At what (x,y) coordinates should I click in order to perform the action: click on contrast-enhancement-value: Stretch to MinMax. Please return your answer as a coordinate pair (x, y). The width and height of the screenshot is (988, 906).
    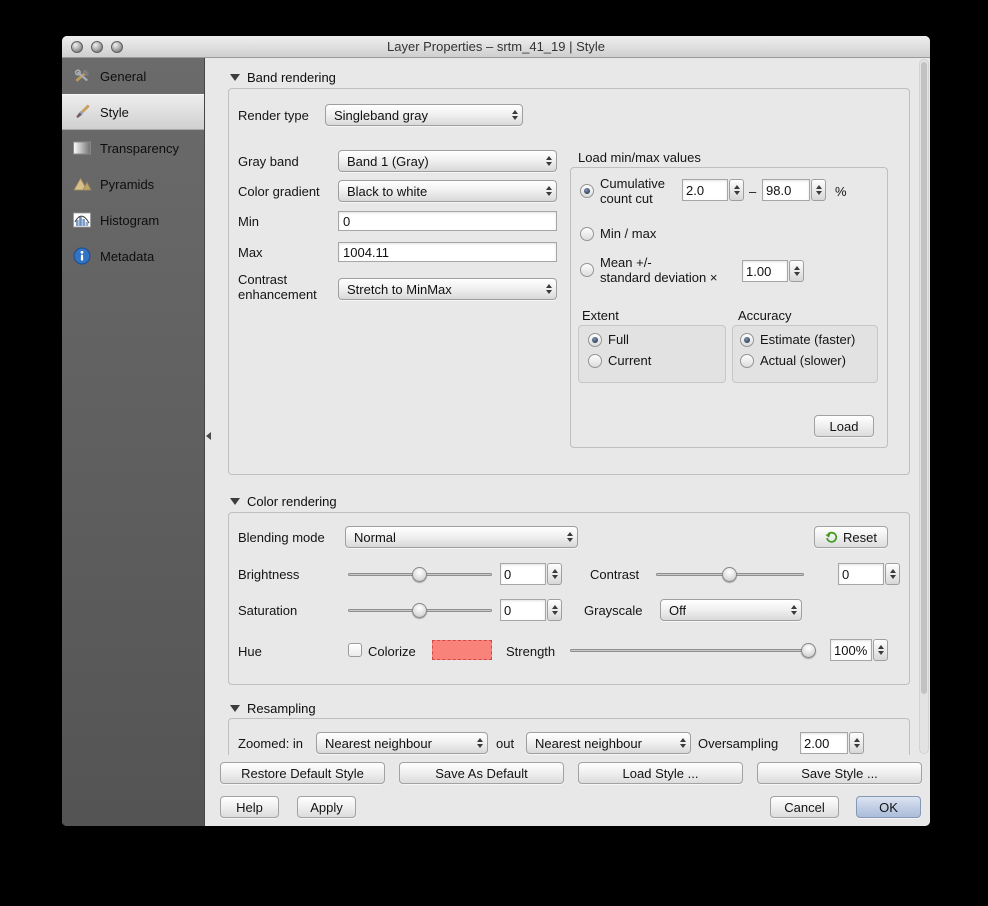
    Looking at the image, I should click on (399, 289).